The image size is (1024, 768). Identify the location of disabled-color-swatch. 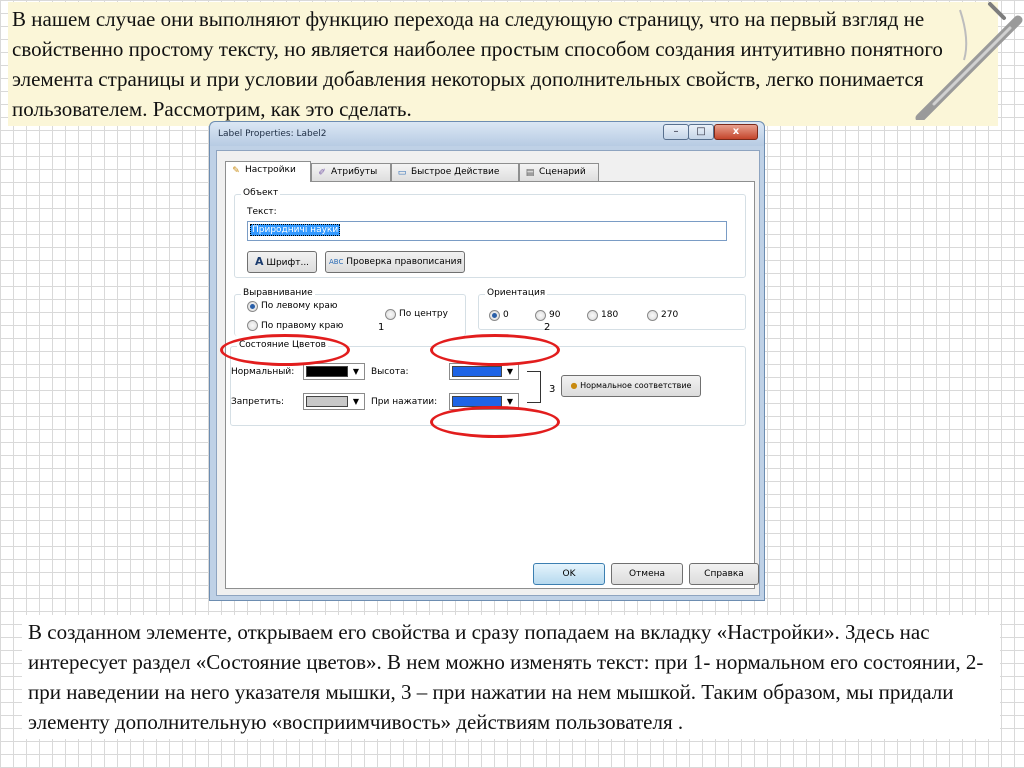
(327, 401).